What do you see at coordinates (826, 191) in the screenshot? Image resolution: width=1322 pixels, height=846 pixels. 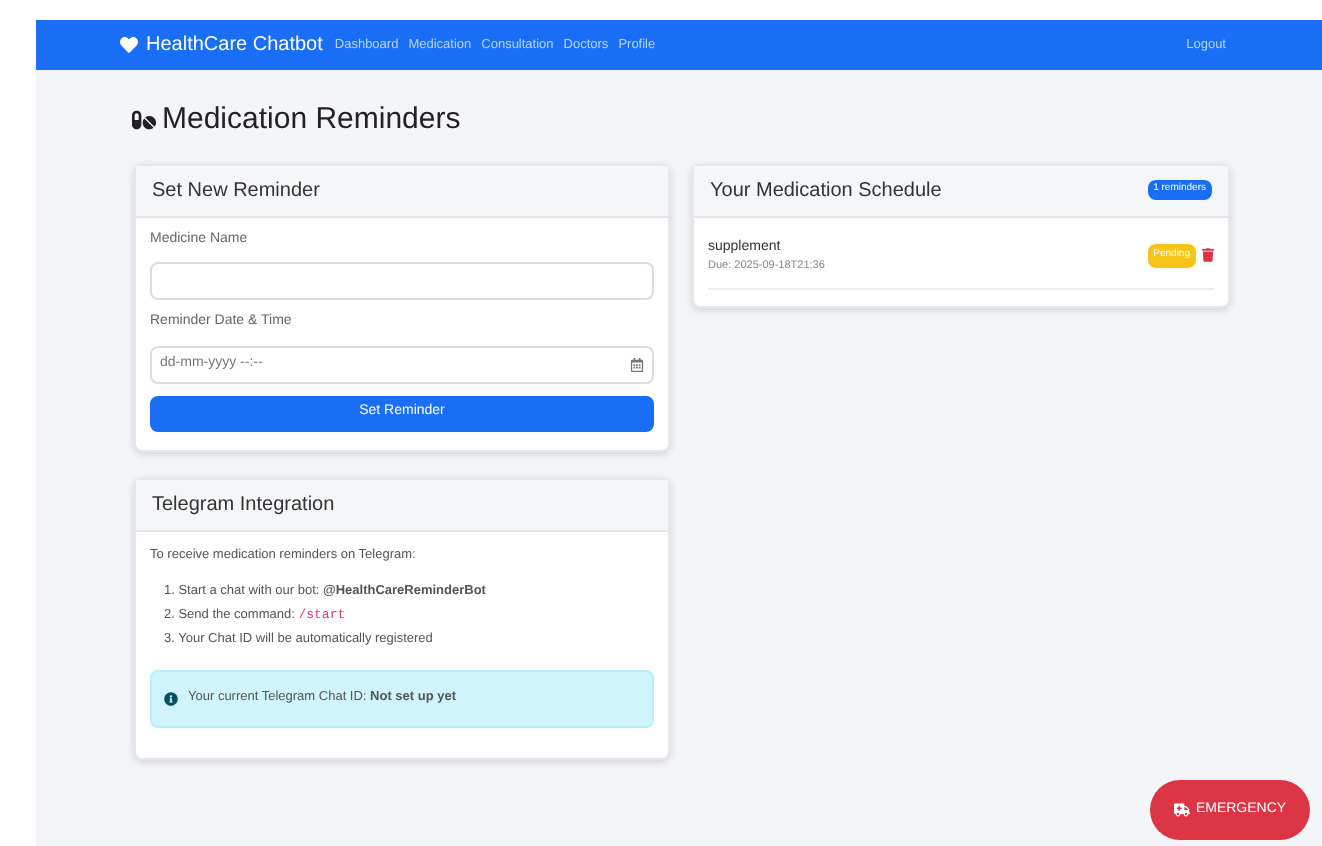 I see `card-title: Your Medication Schedule` at bounding box center [826, 191].